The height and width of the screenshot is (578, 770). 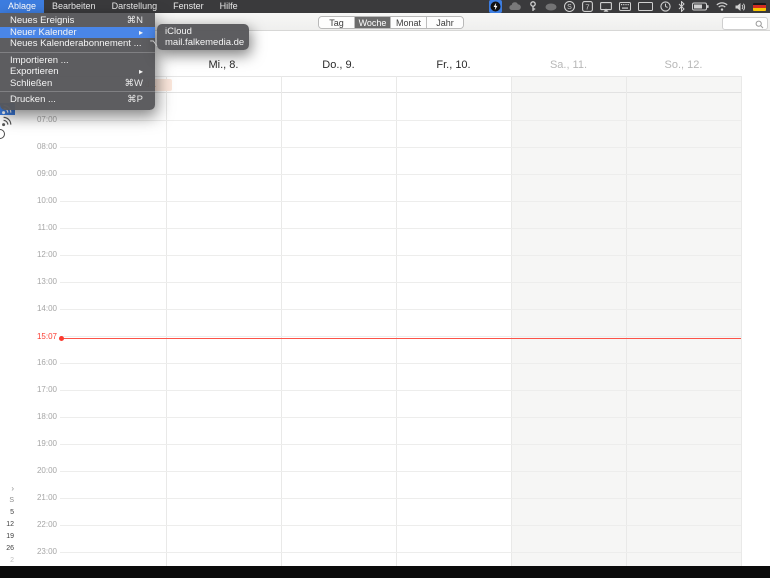 I want to click on submenu-item-falkemedia: mail.falkemedia.de, so click(x=203, y=42).